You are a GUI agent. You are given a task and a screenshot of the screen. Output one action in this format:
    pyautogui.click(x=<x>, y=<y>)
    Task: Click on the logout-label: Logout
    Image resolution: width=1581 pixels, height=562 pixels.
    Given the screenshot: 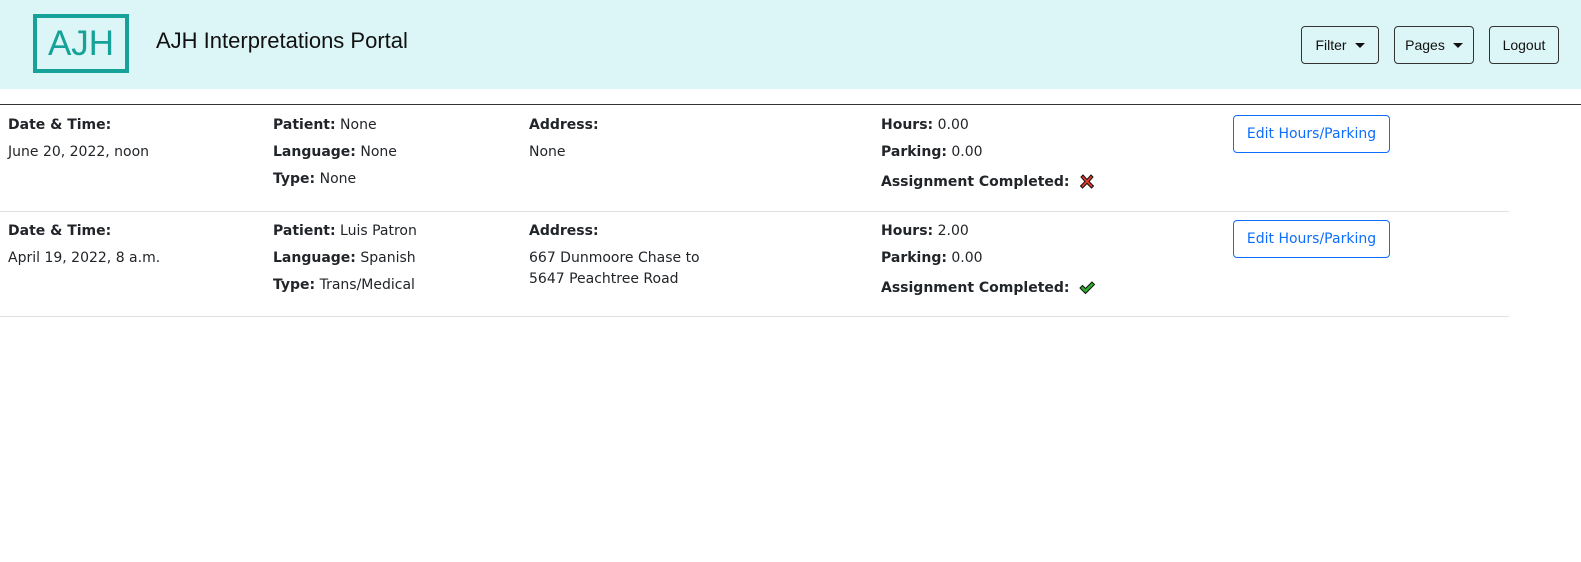 What is the action you would take?
    pyautogui.click(x=1524, y=45)
    